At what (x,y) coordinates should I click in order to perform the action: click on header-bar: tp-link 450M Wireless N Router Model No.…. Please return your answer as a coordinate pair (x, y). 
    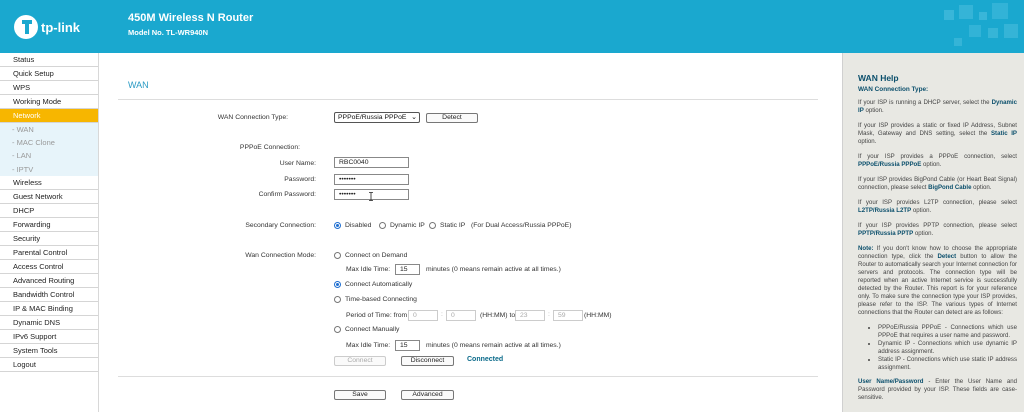
    Looking at the image, I should click on (512, 26).